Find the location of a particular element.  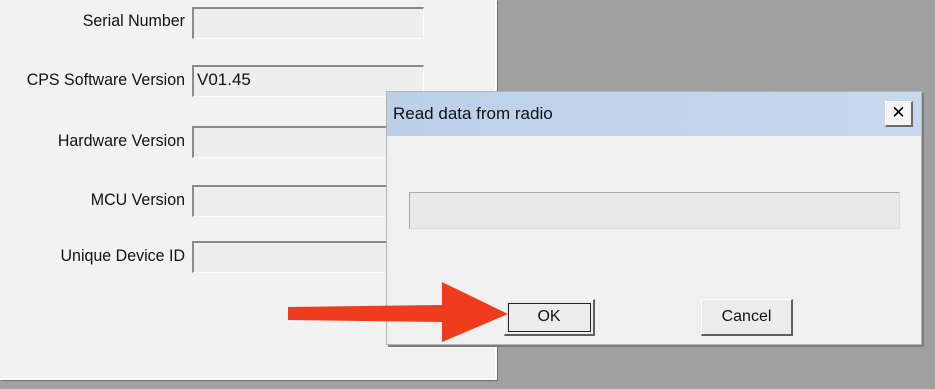

dialog-titlebar: Read data from radio ✕ is located at coordinates (654, 114).